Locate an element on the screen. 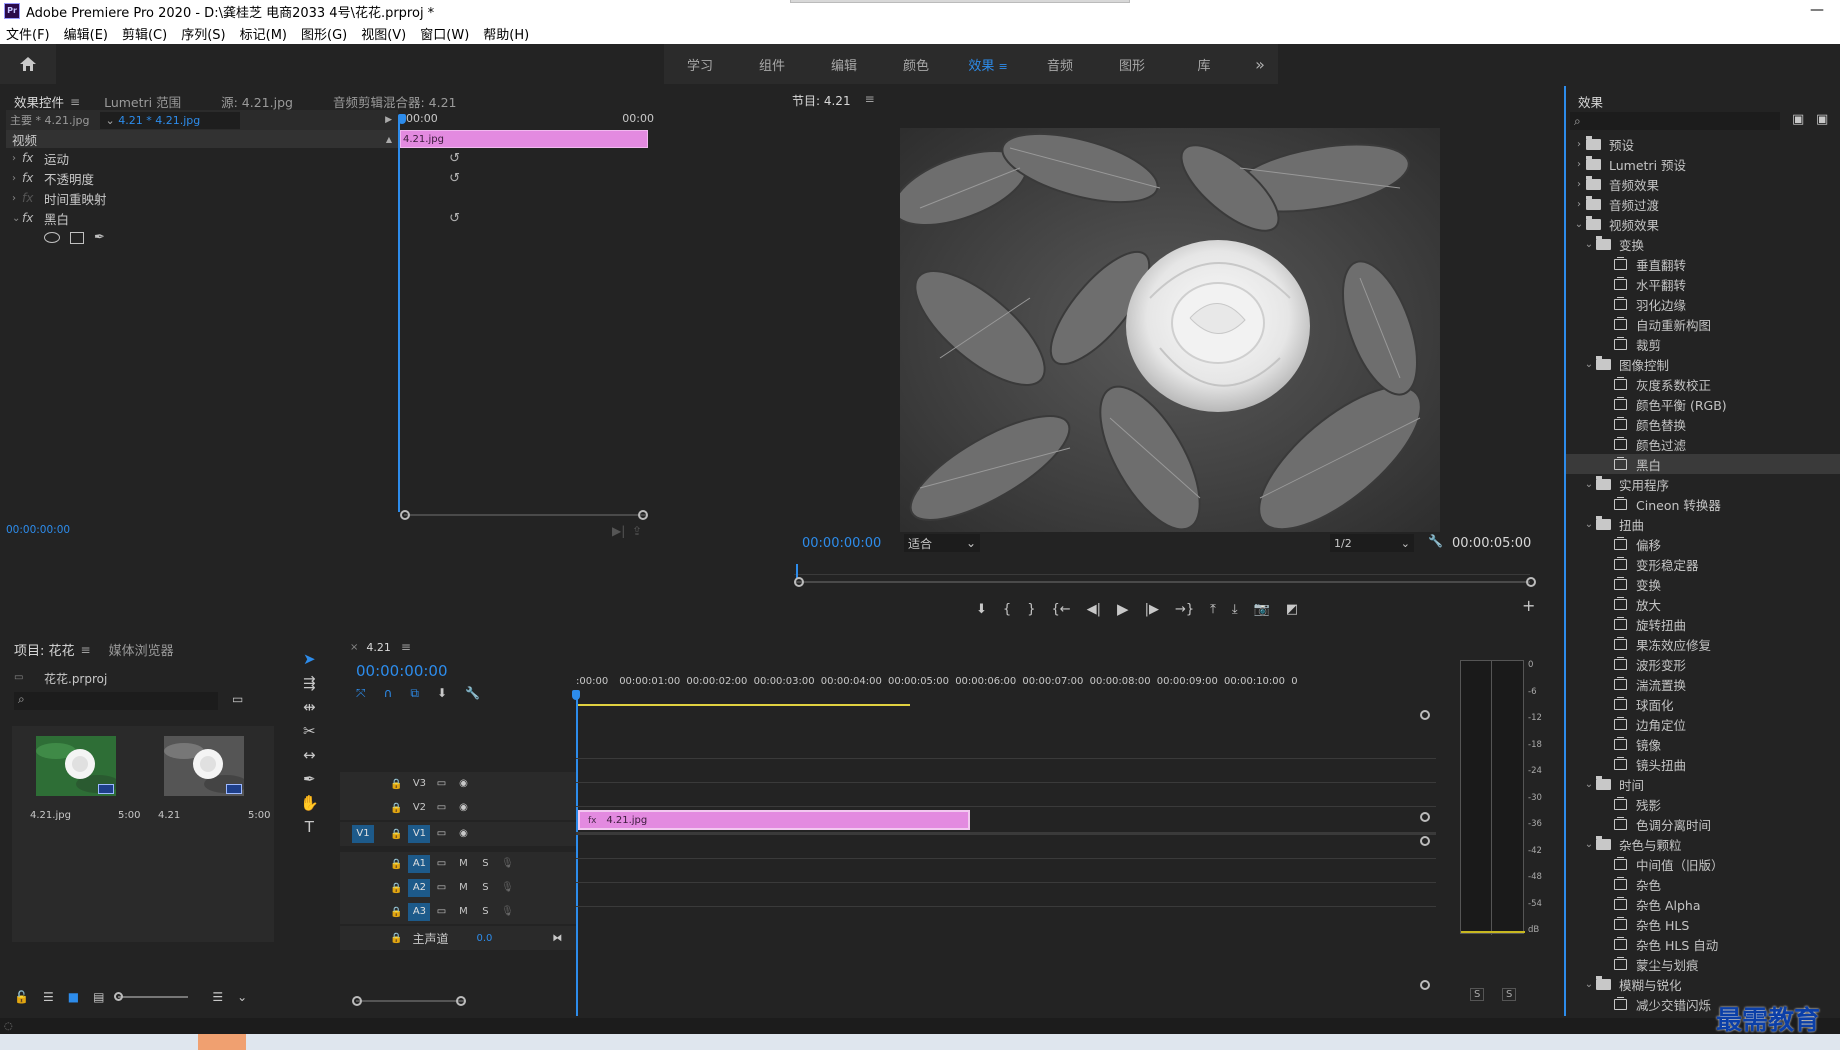 The width and height of the screenshot is (1840, 1050). effect-item: 边角定位 is located at coordinates (1703, 724).